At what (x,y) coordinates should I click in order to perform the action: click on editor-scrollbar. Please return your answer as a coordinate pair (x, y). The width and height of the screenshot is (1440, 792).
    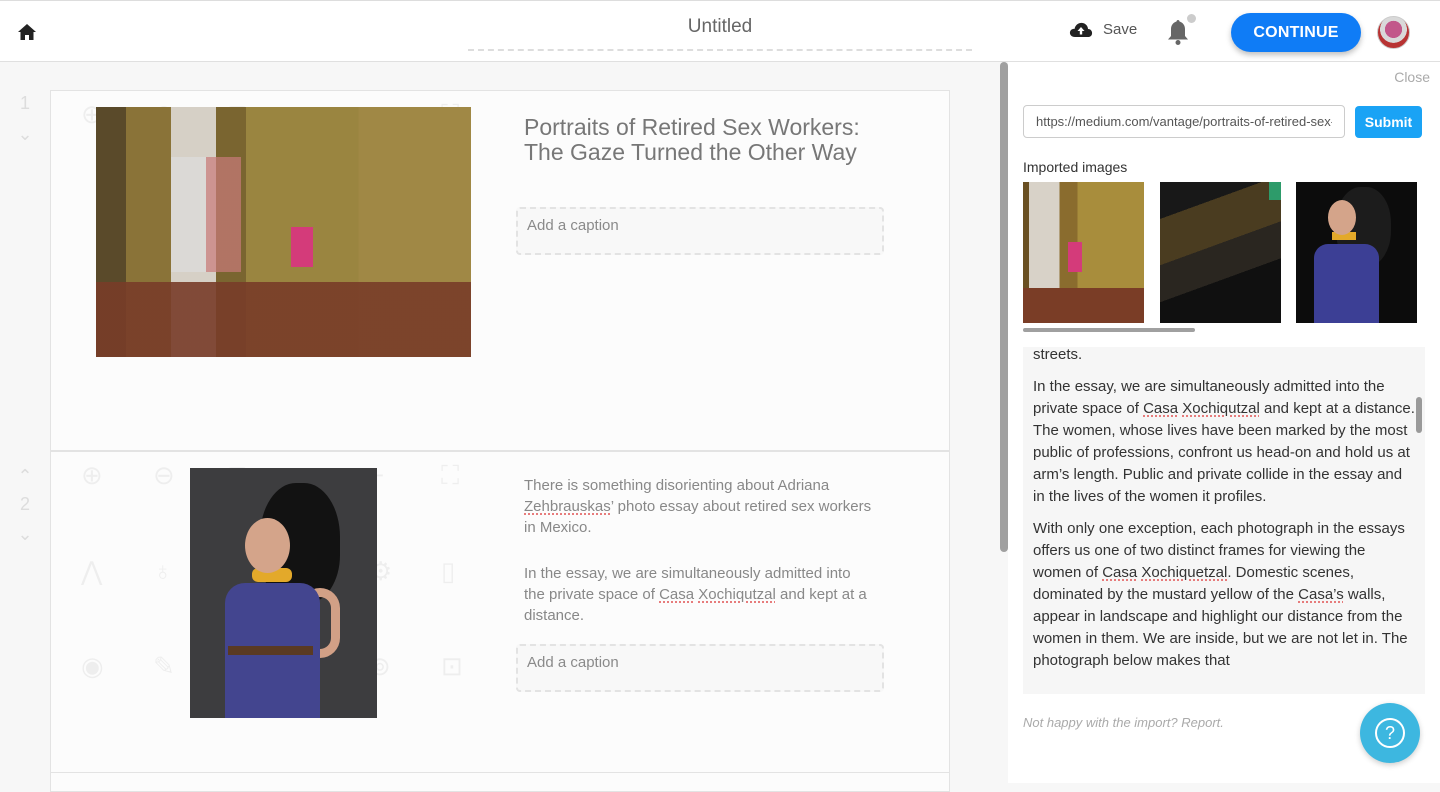
    Looking at the image, I should click on (1004, 307).